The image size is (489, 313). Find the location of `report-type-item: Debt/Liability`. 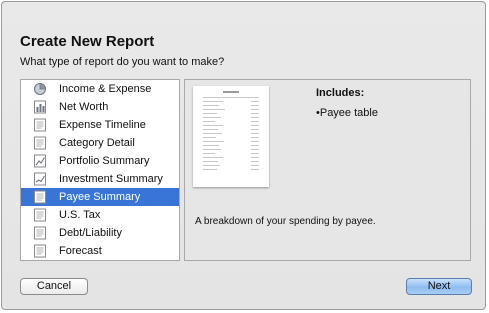

report-type-item: Debt/Liability is located at coordinates (100, 233).